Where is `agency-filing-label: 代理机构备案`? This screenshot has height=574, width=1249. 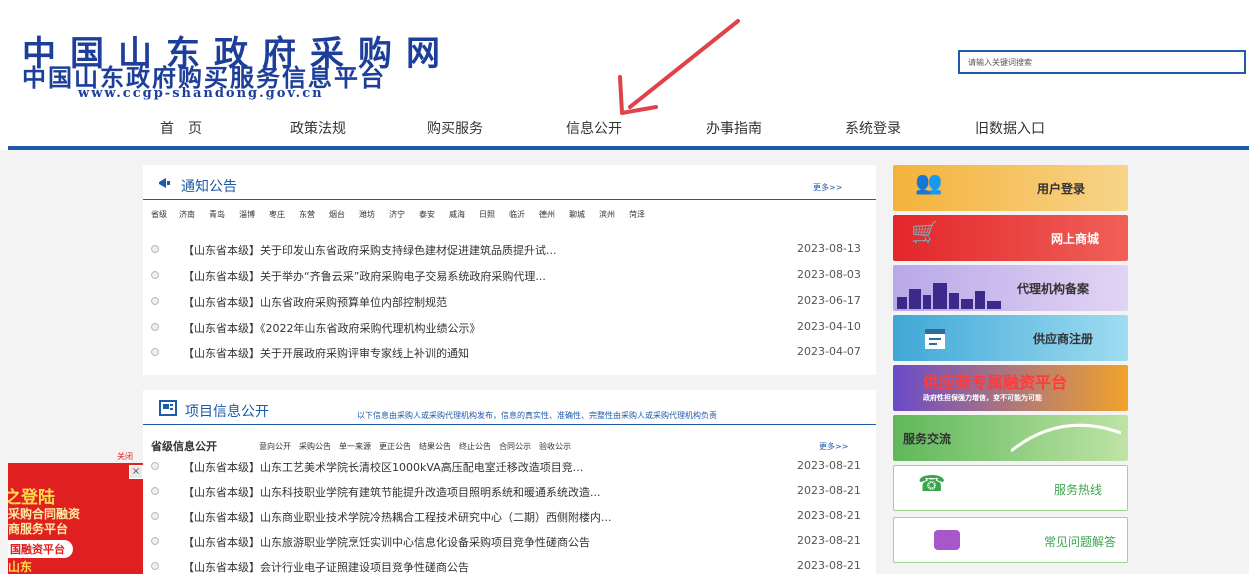
agency-filing-label: 代理机构备案 is located at coordinates (1053, 289).